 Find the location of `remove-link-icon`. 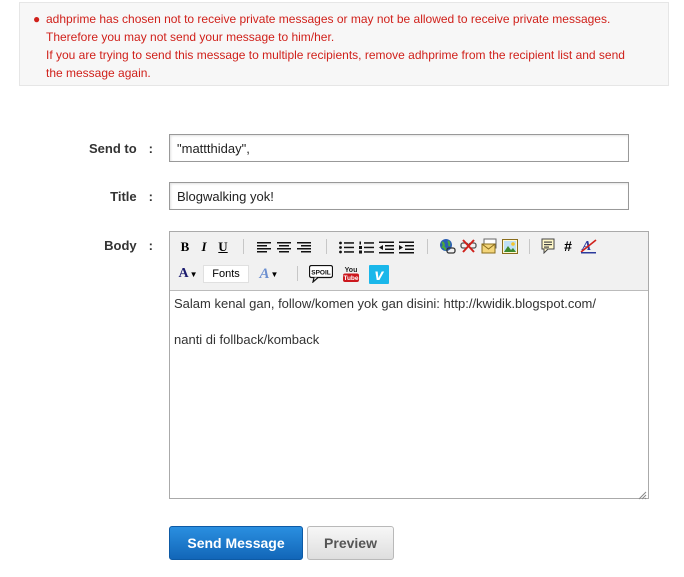

remove-link-icon is located at coordinates (468, 246).